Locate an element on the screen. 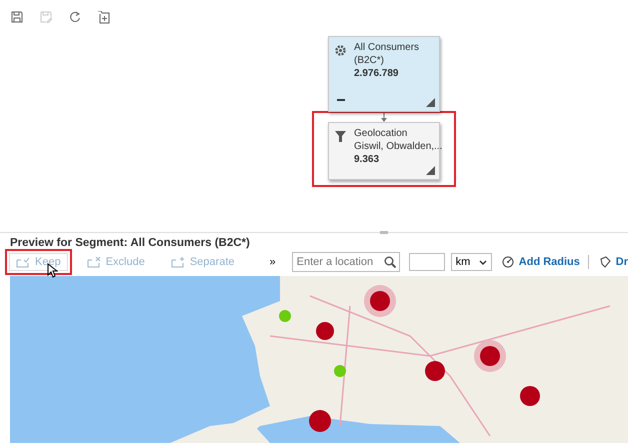 The image size is (628, 444). node-count: 9.363 is located at coordinates (367, 159).